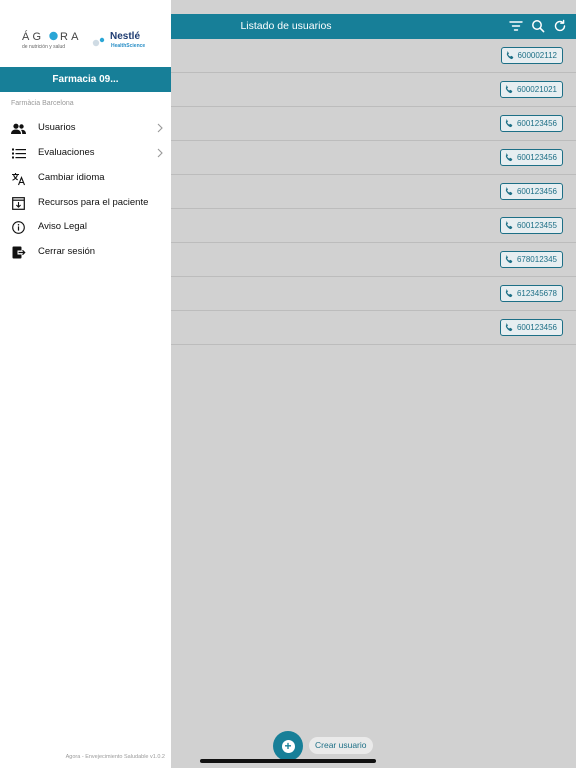 The height and width of the screenshot is (768, 576). I want to click on menu-item-aviso-legal: Aviso Legal, so click(85, 227).